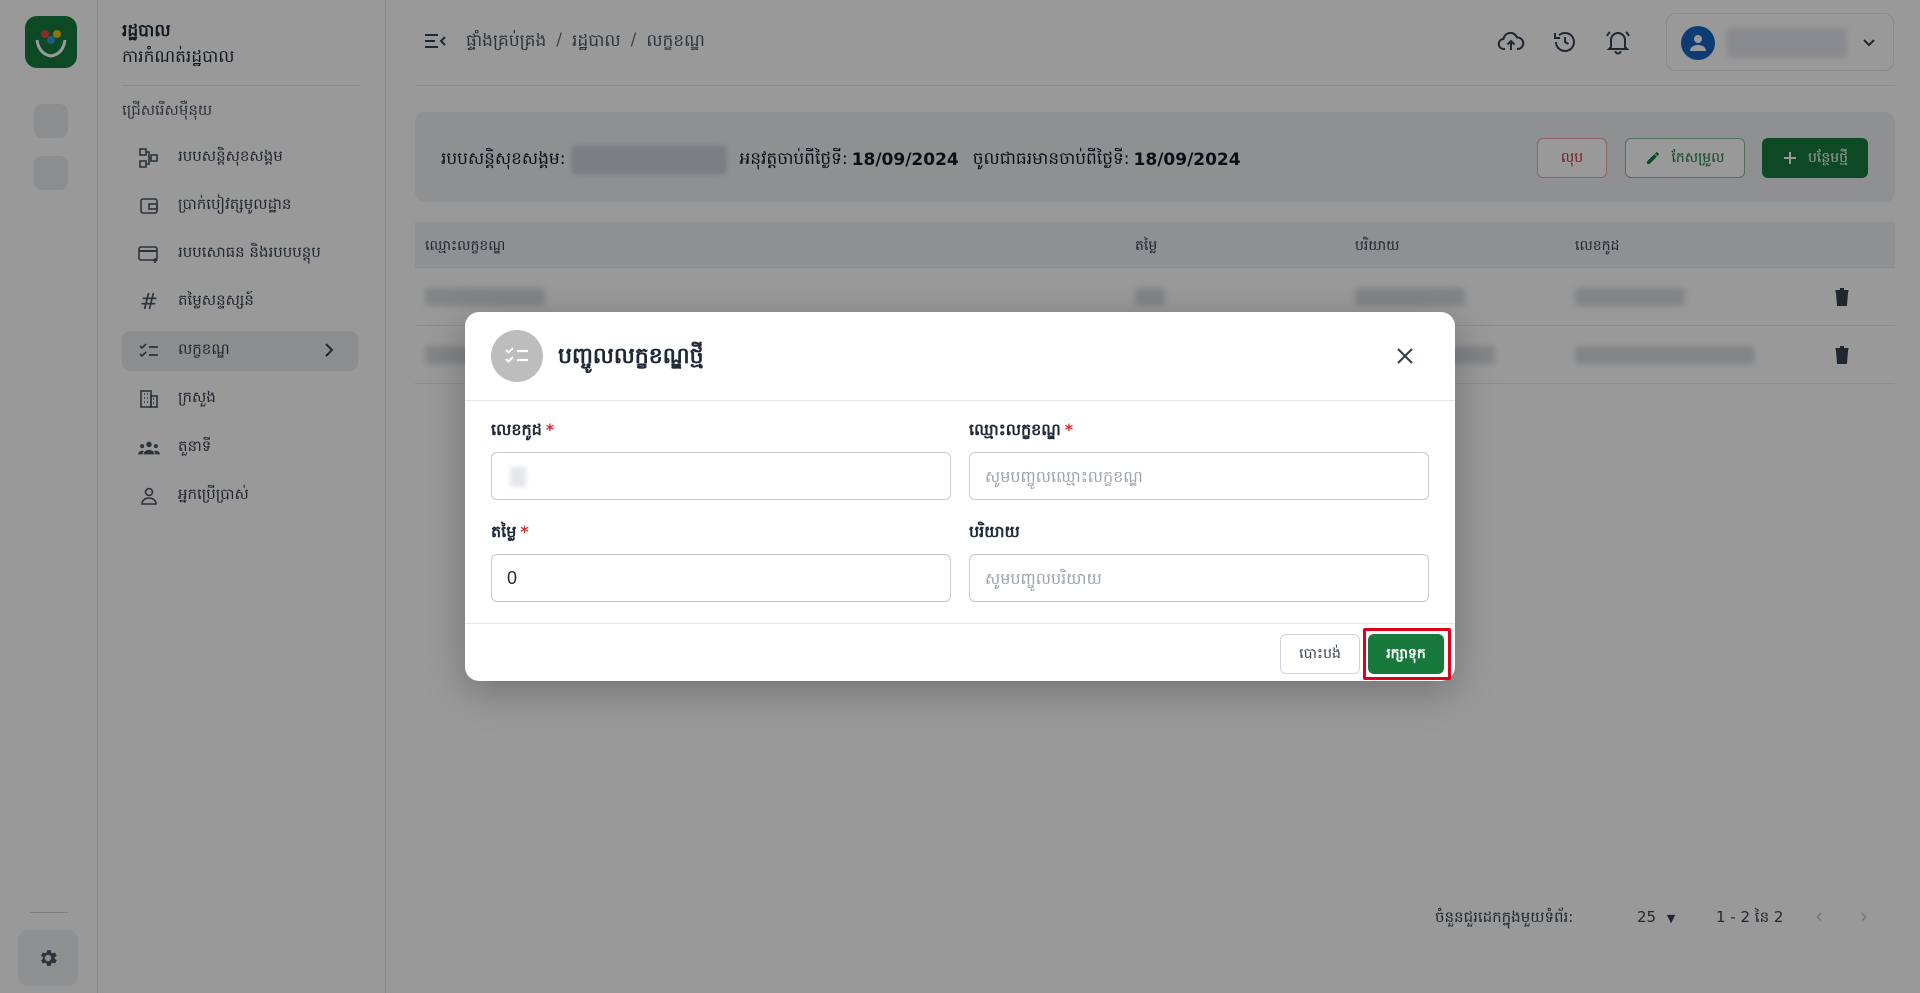 The image size is (1920, 993). I want to click on description-label: បរិយាយ, so click(994, 533).